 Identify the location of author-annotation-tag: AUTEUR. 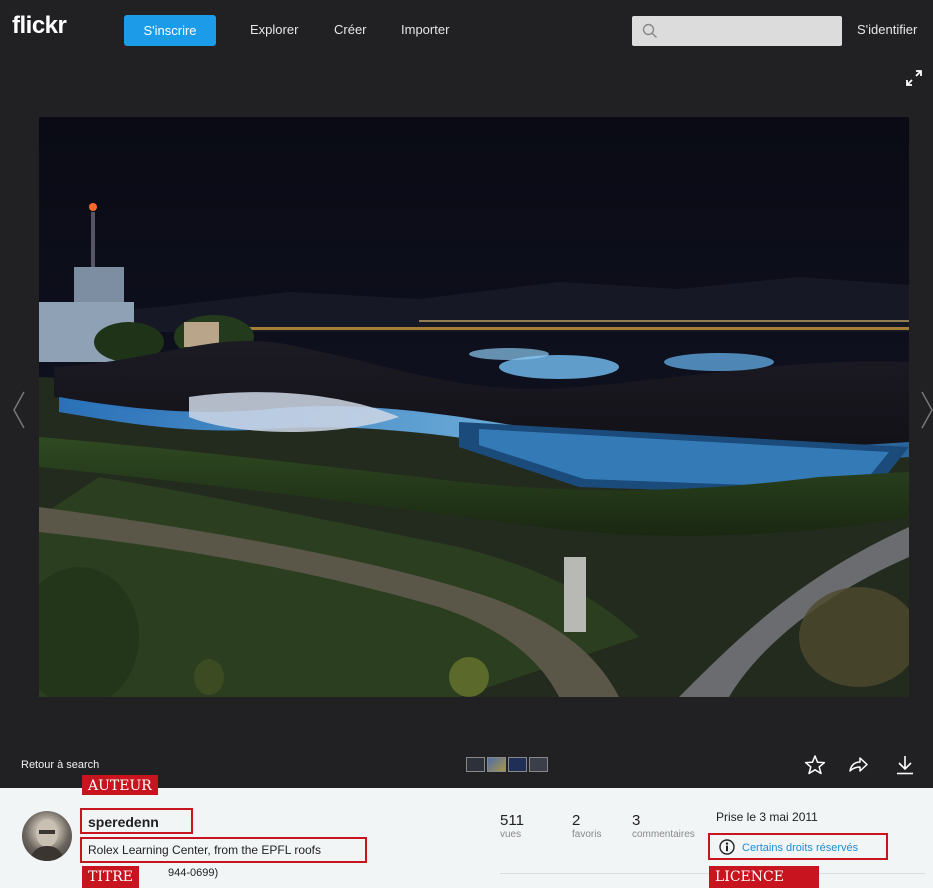
(120, 785).